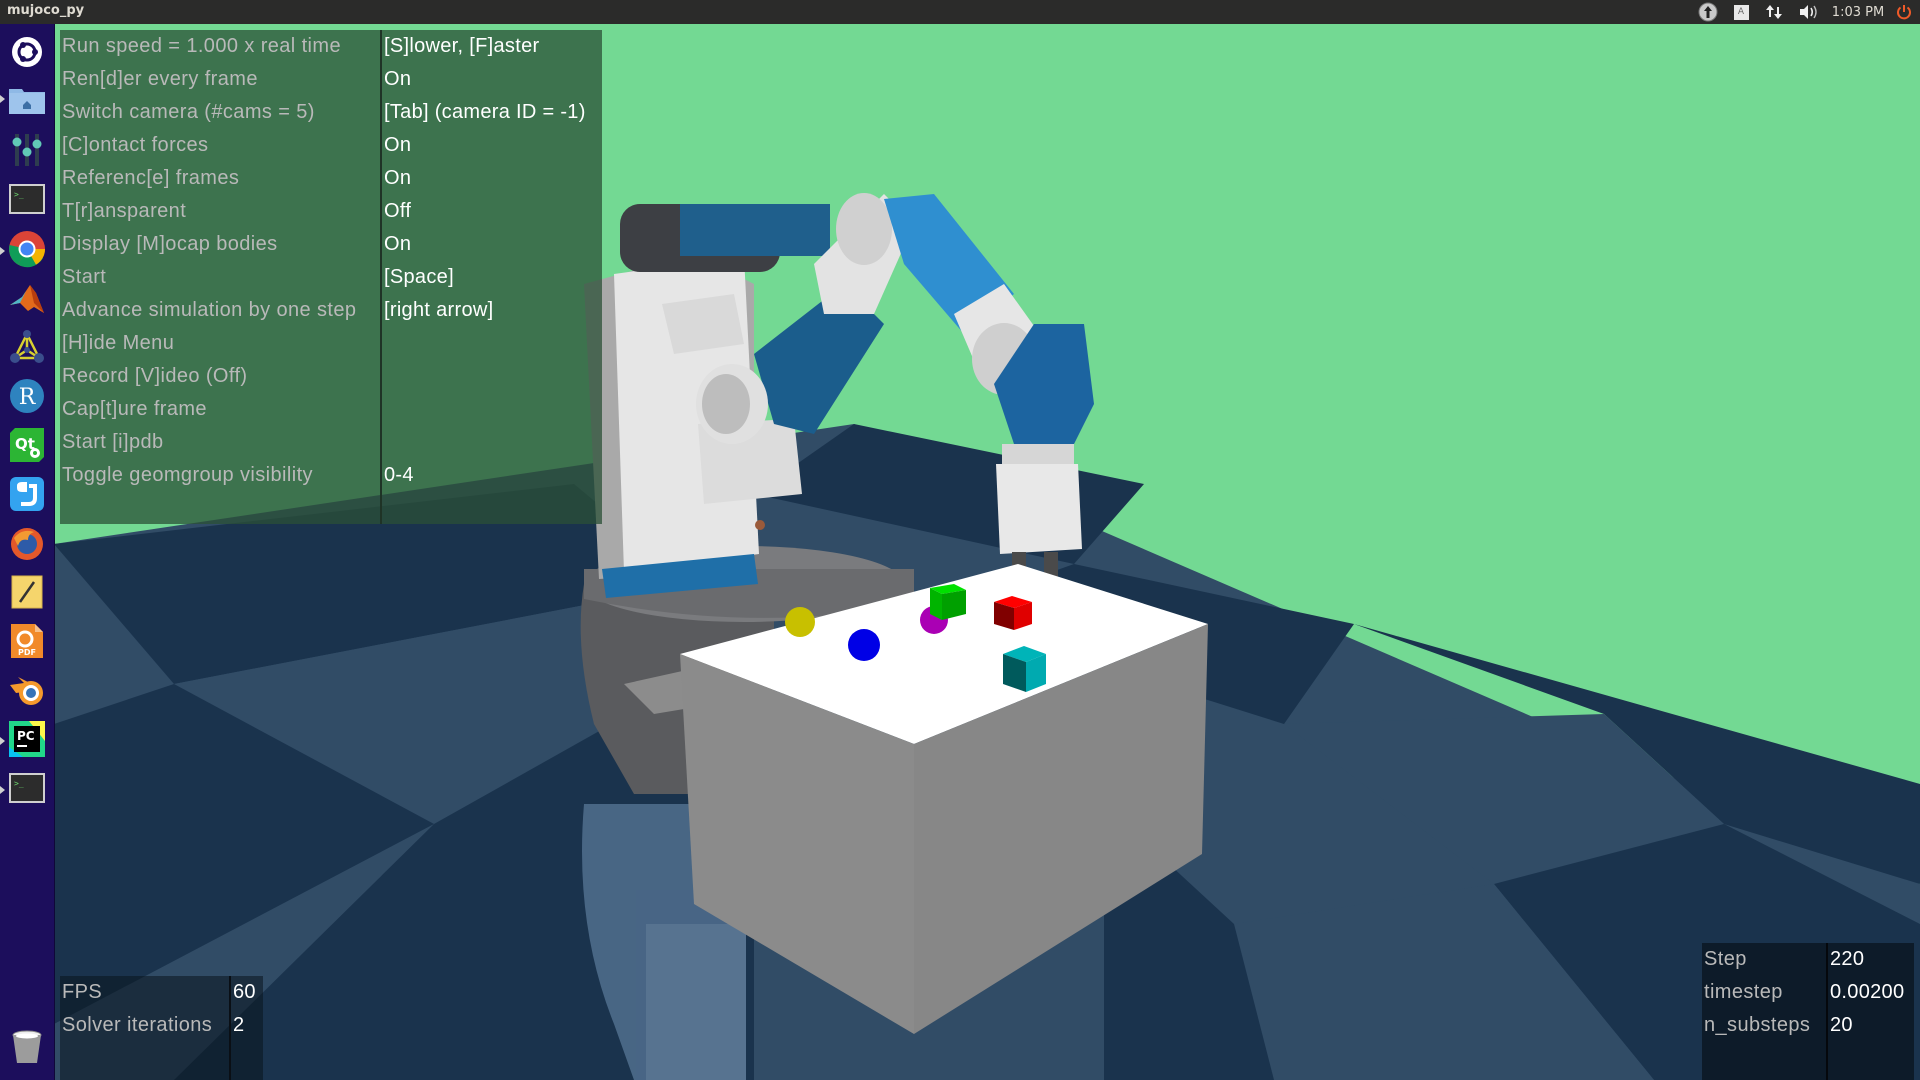 The height and width of the screenshot is (1080, 1920). I want to click on sim-info-label: n_substeps, so click(1757, 1025).